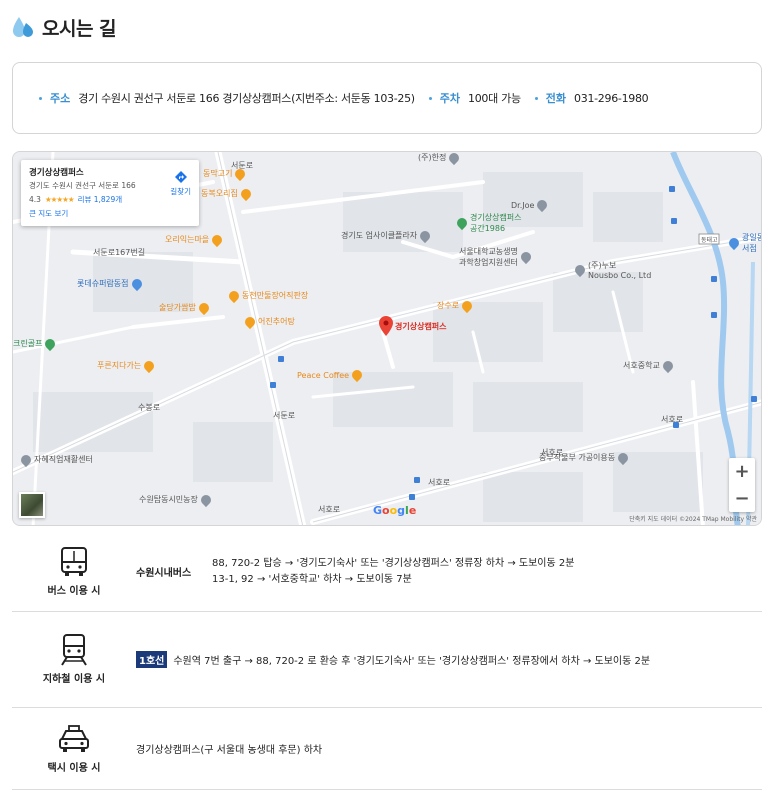  I want to click on poi-label: 경기상상캠퍼스 공간1986, so click(496, 223).